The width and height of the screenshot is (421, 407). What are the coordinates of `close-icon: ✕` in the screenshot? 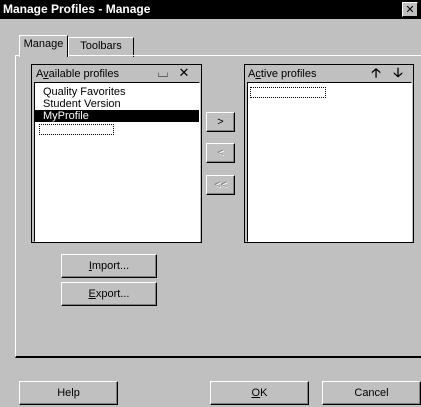 It's located at (410, 9).